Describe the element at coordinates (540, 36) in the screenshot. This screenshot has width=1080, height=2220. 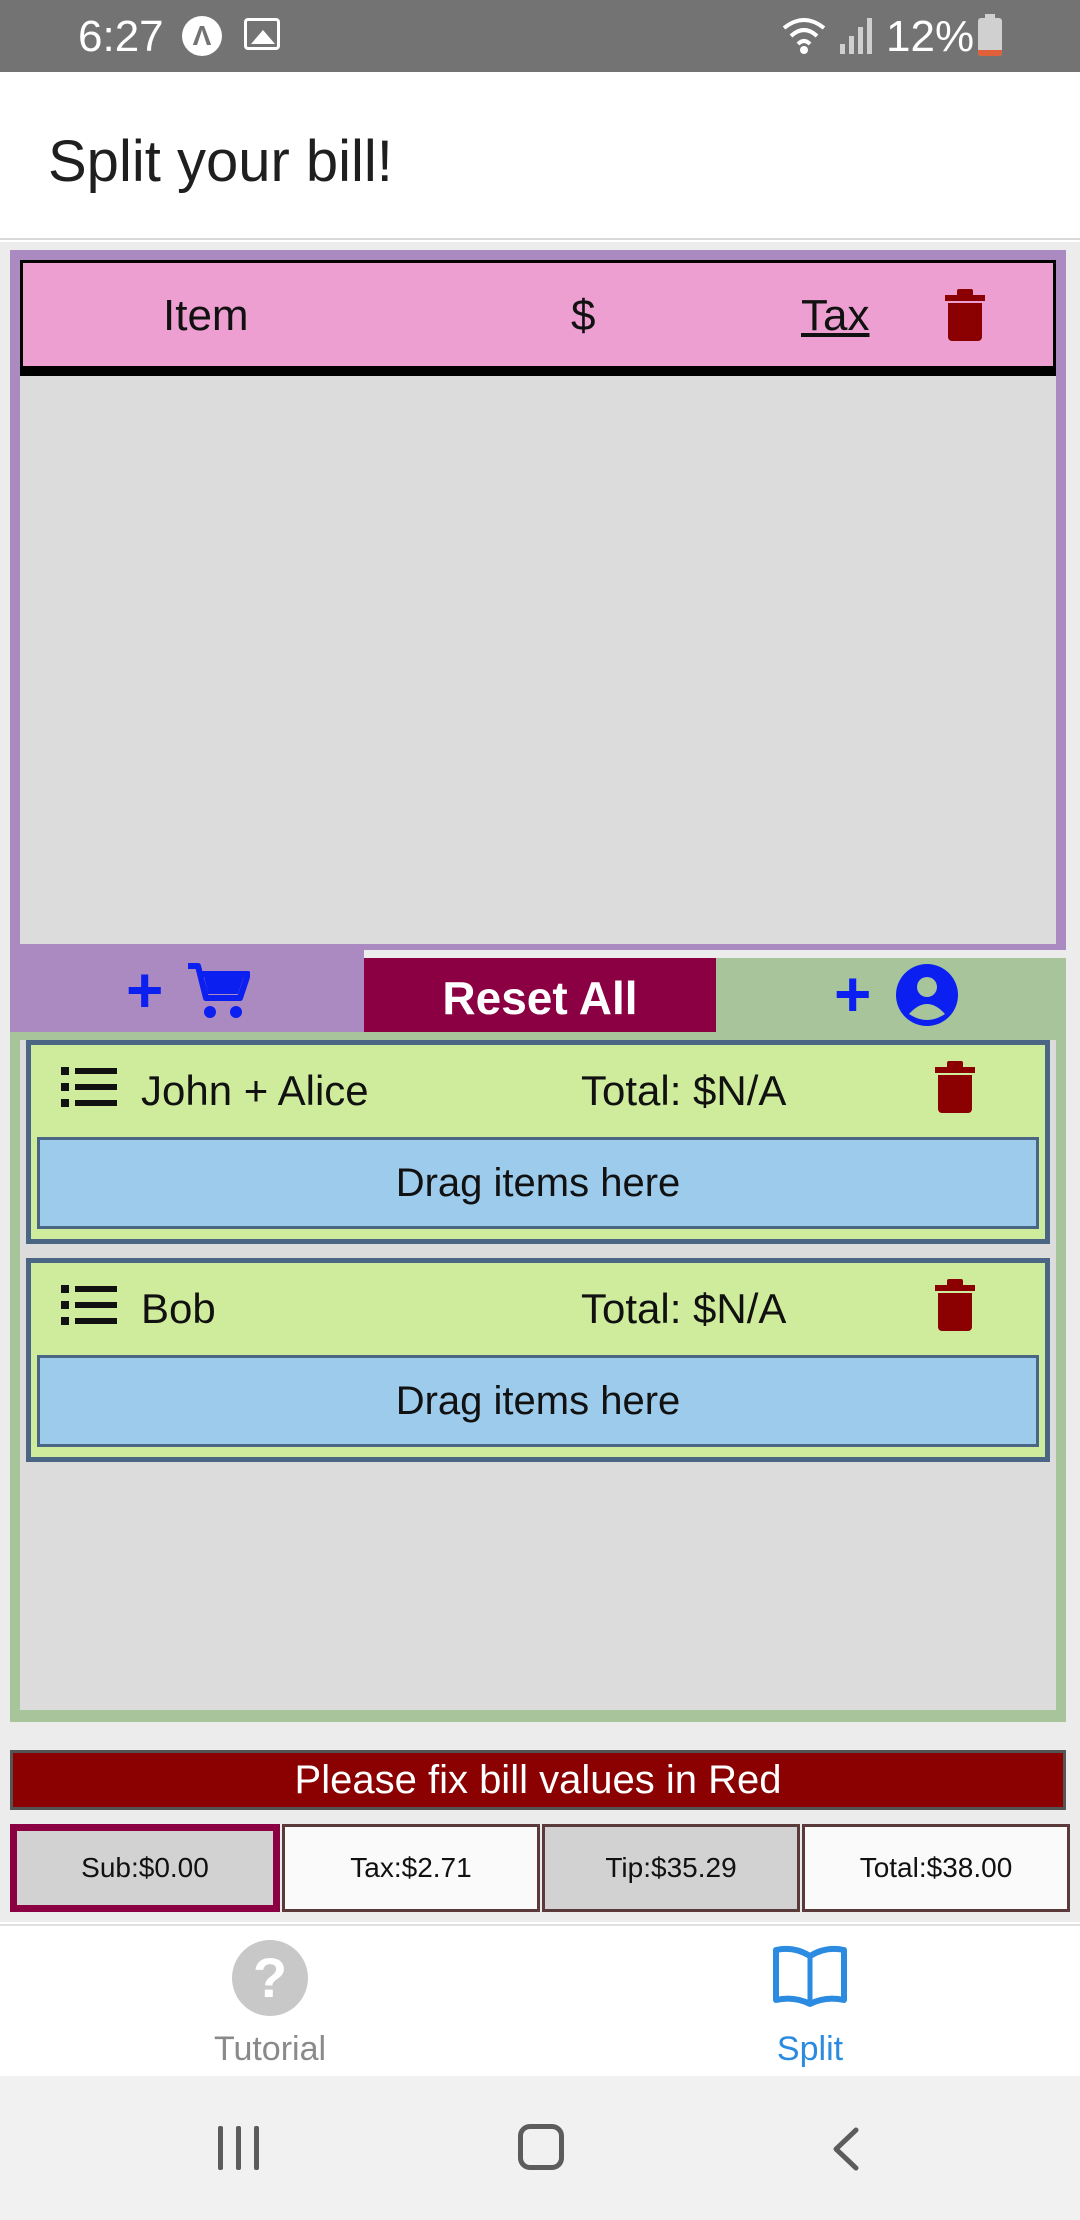
I see `status-bar: 6:27 Λ 12%` at that location.